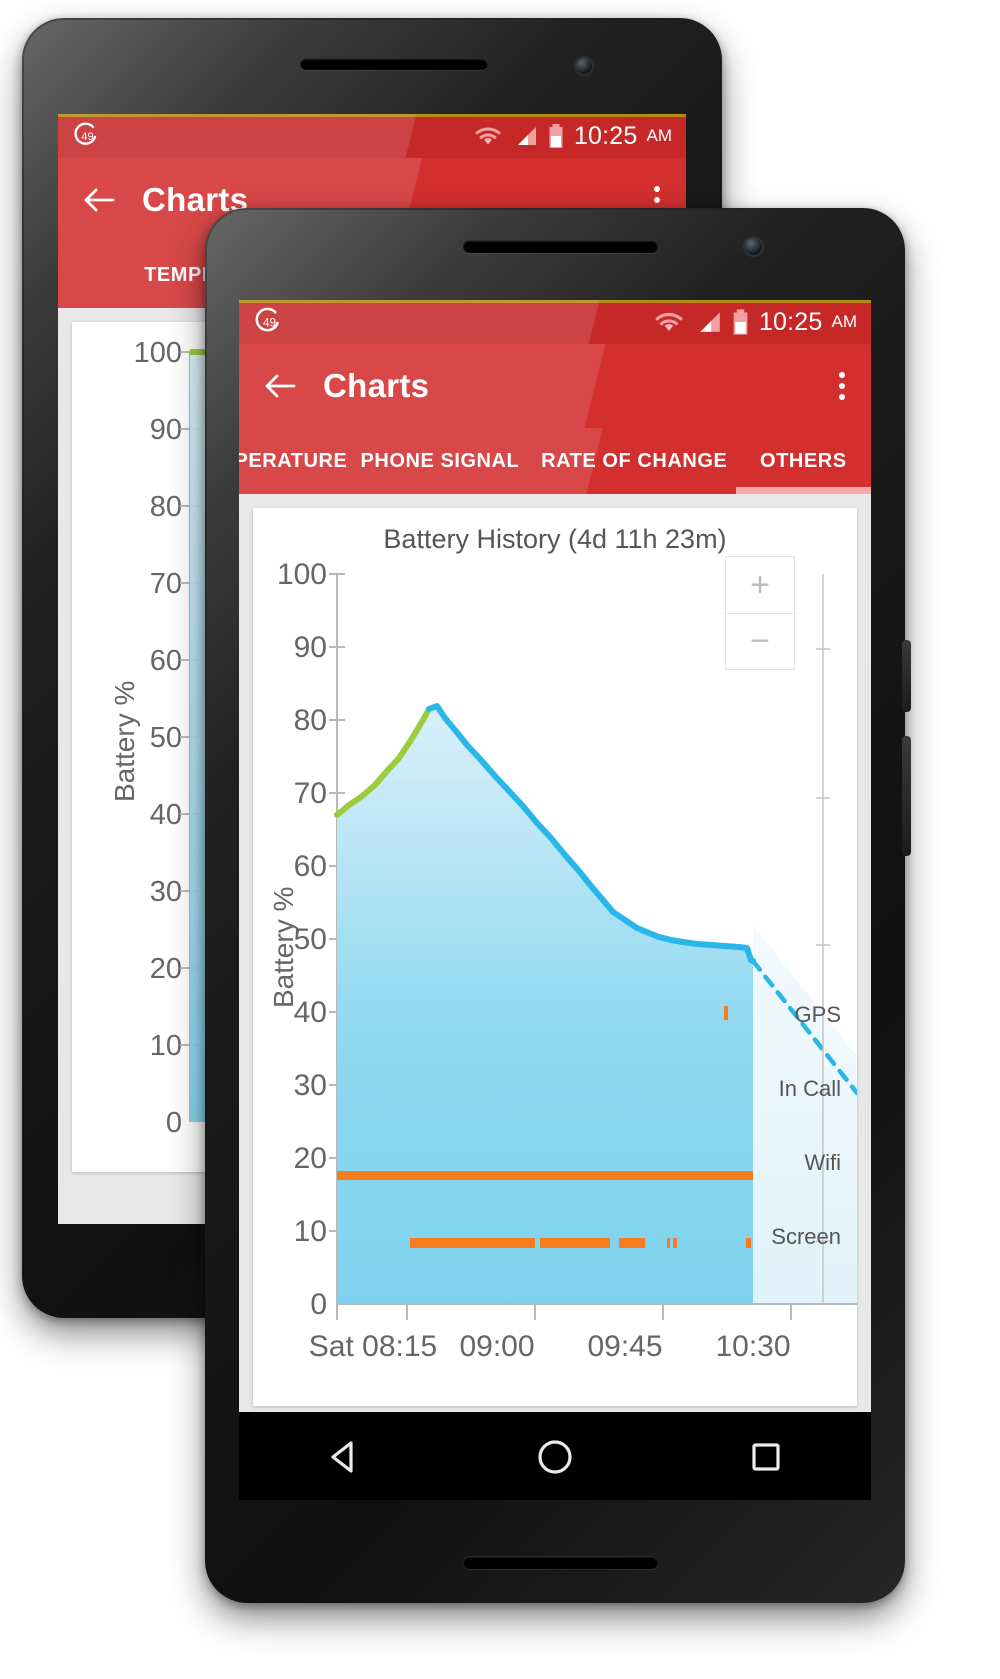  What do you see at coordinates (906, 796) in the screenshot?
I see `volume-button` at bounding box center [906, 796].